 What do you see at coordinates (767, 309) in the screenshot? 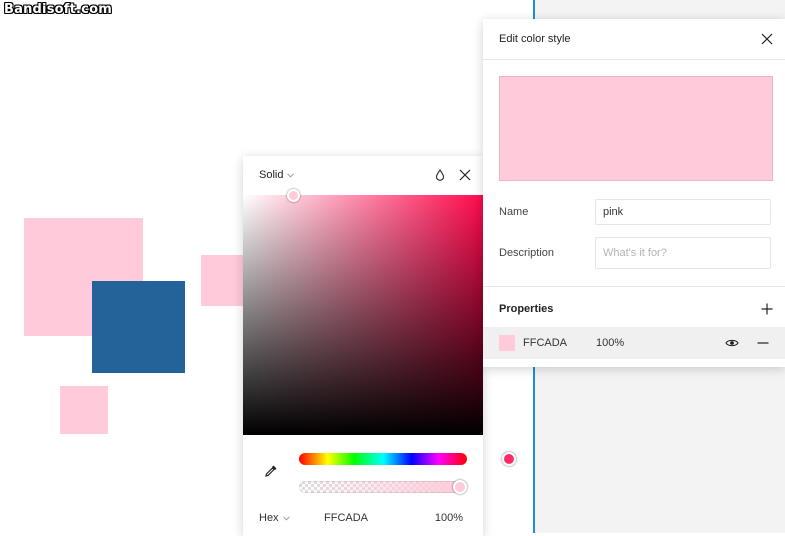
I see `plus-icon` at bounding box center [767, 309].